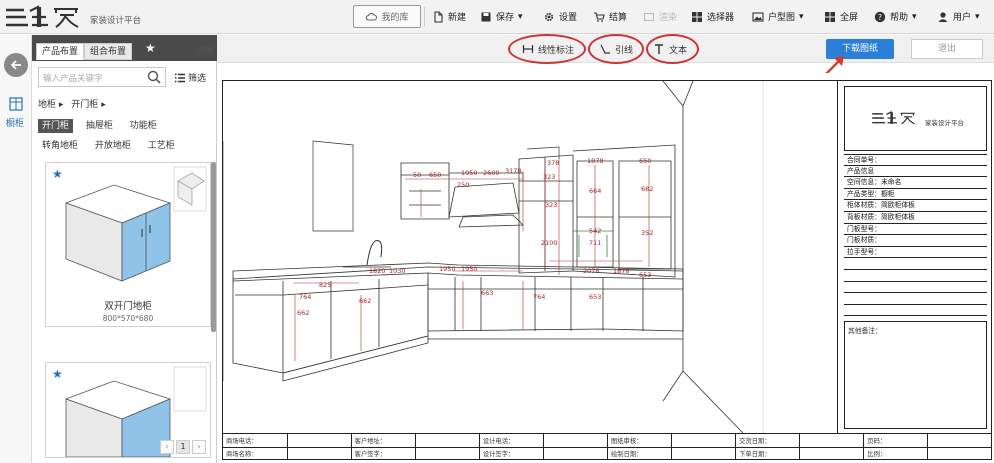  What do you see at coordinates (491, 173) in the screenshot?
I see `dimension-label: 2600` at bounding box center [491, 173].